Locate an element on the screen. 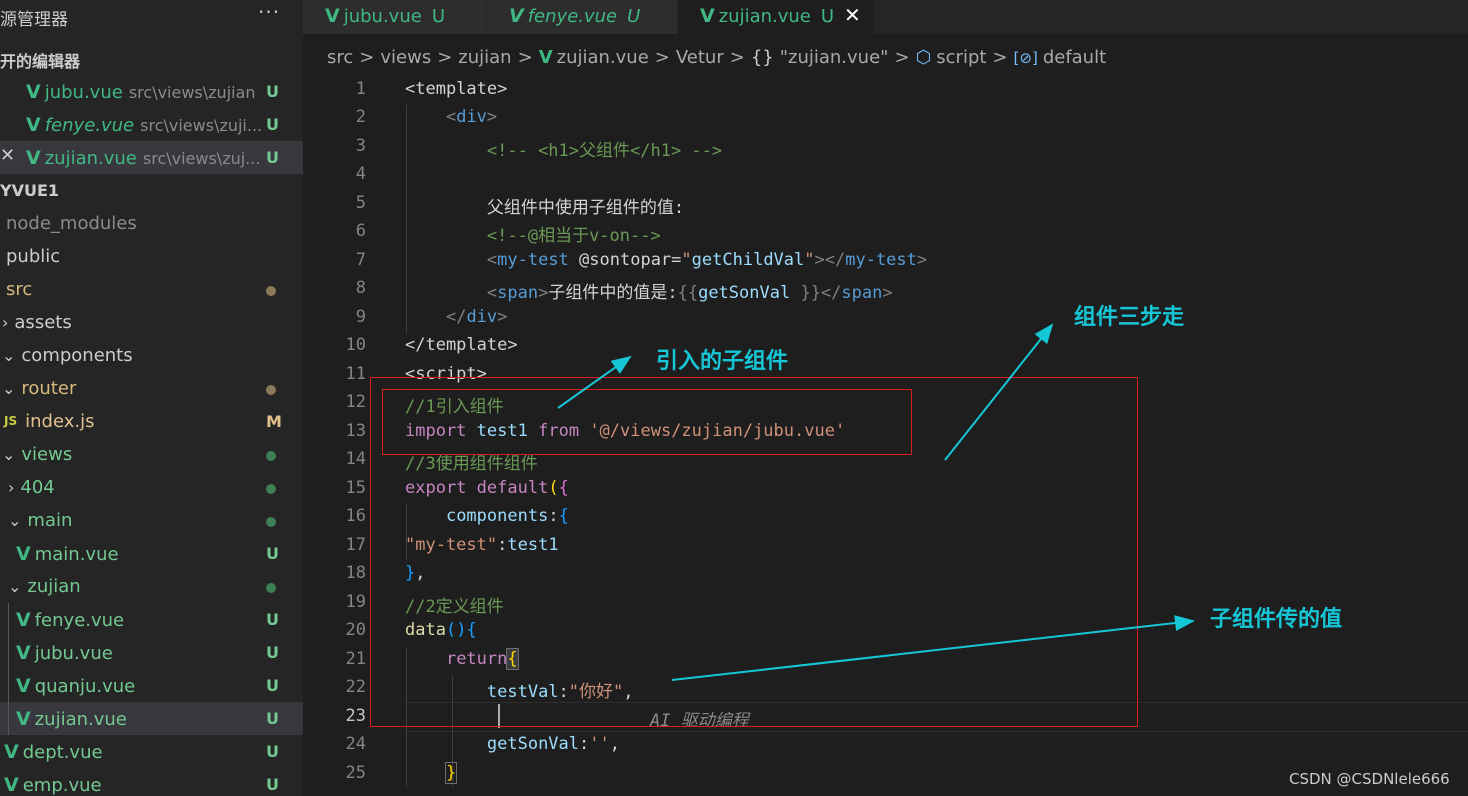  watermark: CSDN @CSDNlele666 is located at coordinates (1369, 779).